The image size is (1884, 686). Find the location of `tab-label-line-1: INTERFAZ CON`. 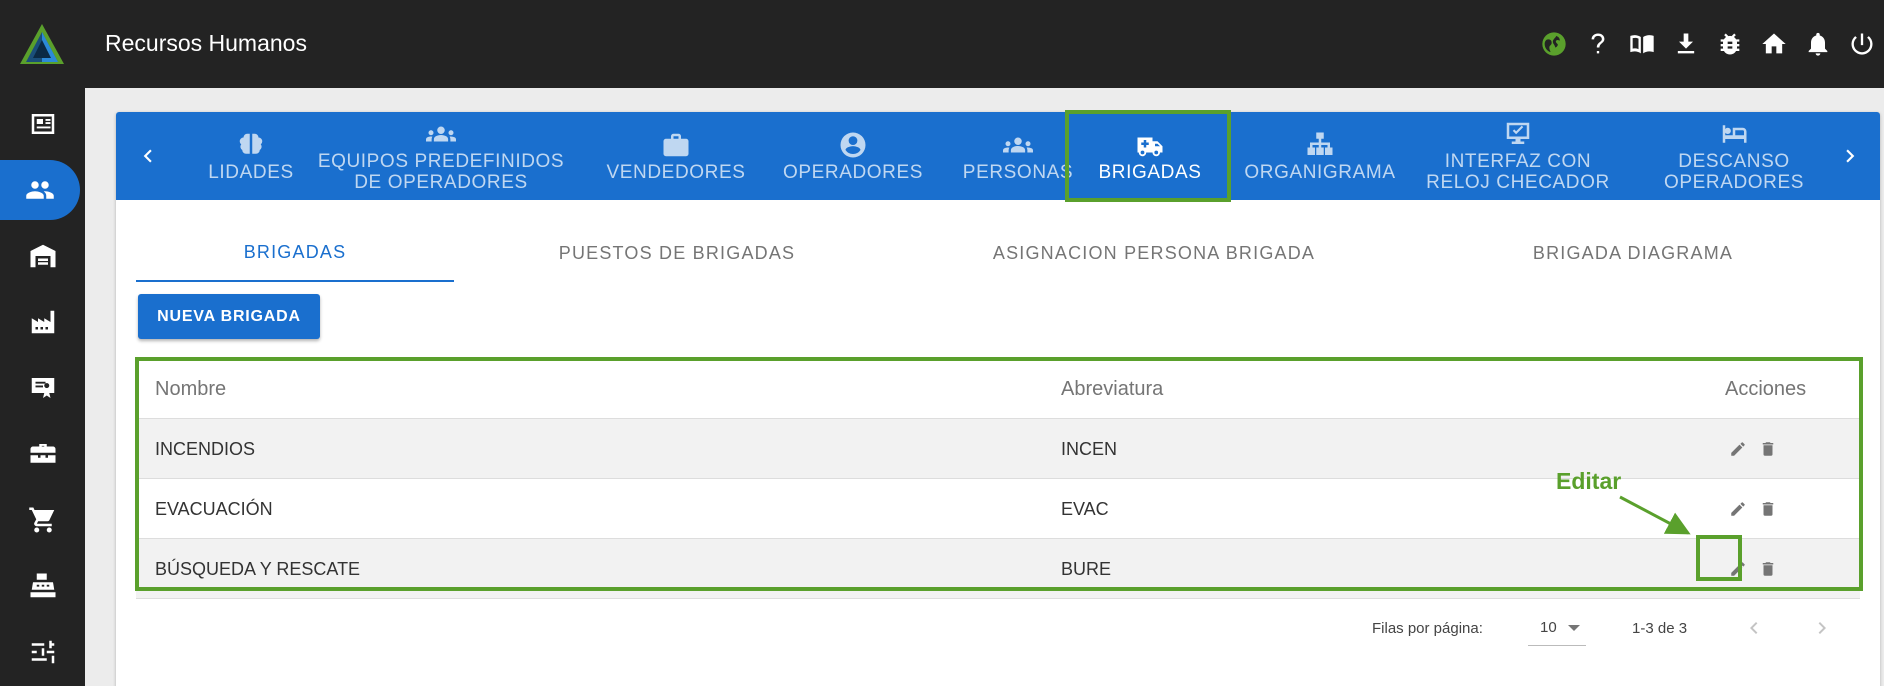

tab-label-line-1: INTERFAZ CON is located at coordinates (1518, 161).